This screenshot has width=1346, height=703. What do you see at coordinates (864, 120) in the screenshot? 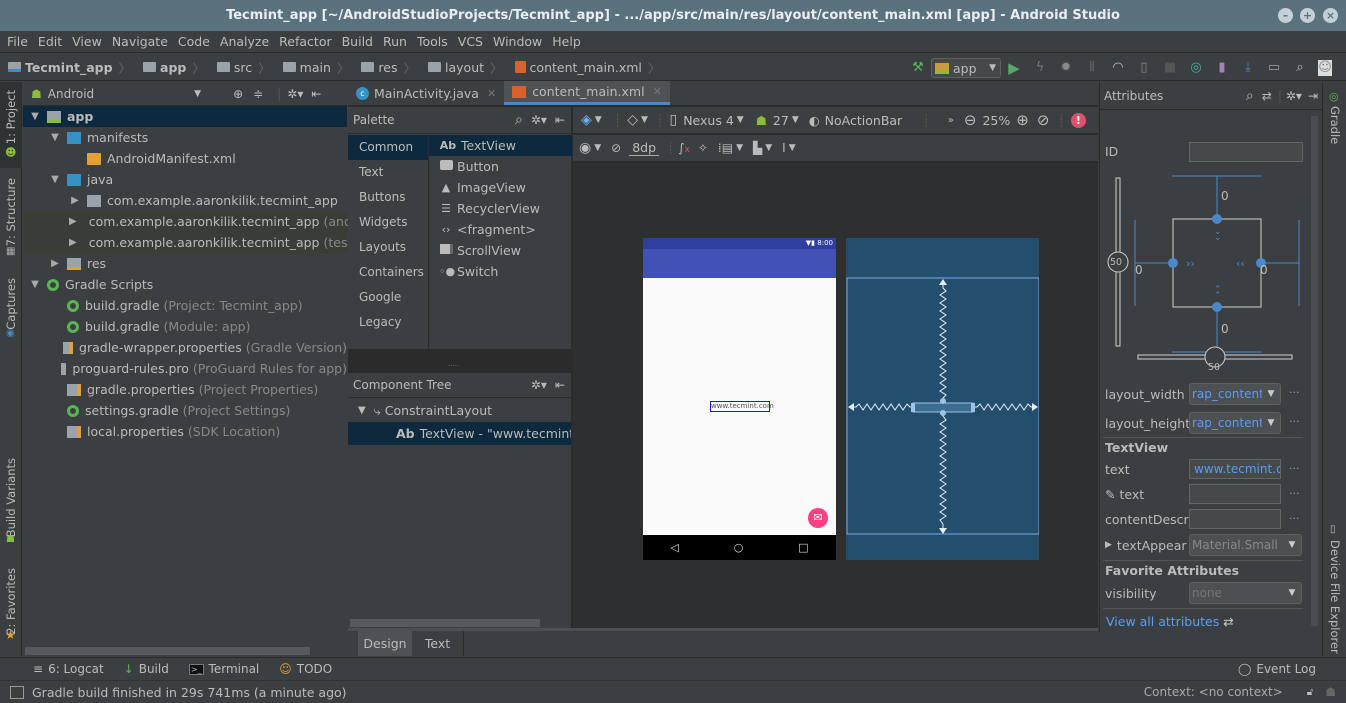
I see `theme-selector: NoActionBar` at bounding box center [864, 120].